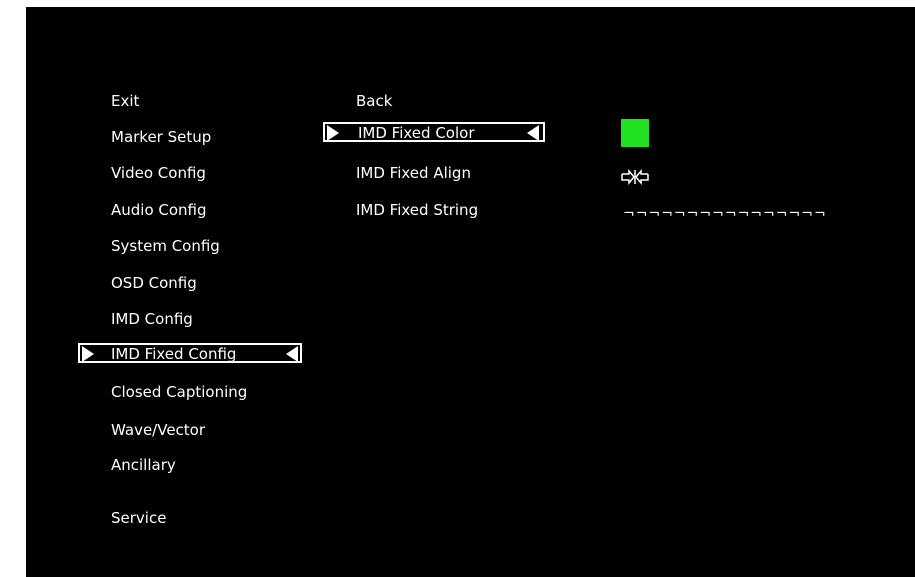 The image size is (915, 577). What do you see at coordinates (154, 283) in the screenshot?
I see `menu-item-osd-config: OSD Config` at bounding box center [154, 283].